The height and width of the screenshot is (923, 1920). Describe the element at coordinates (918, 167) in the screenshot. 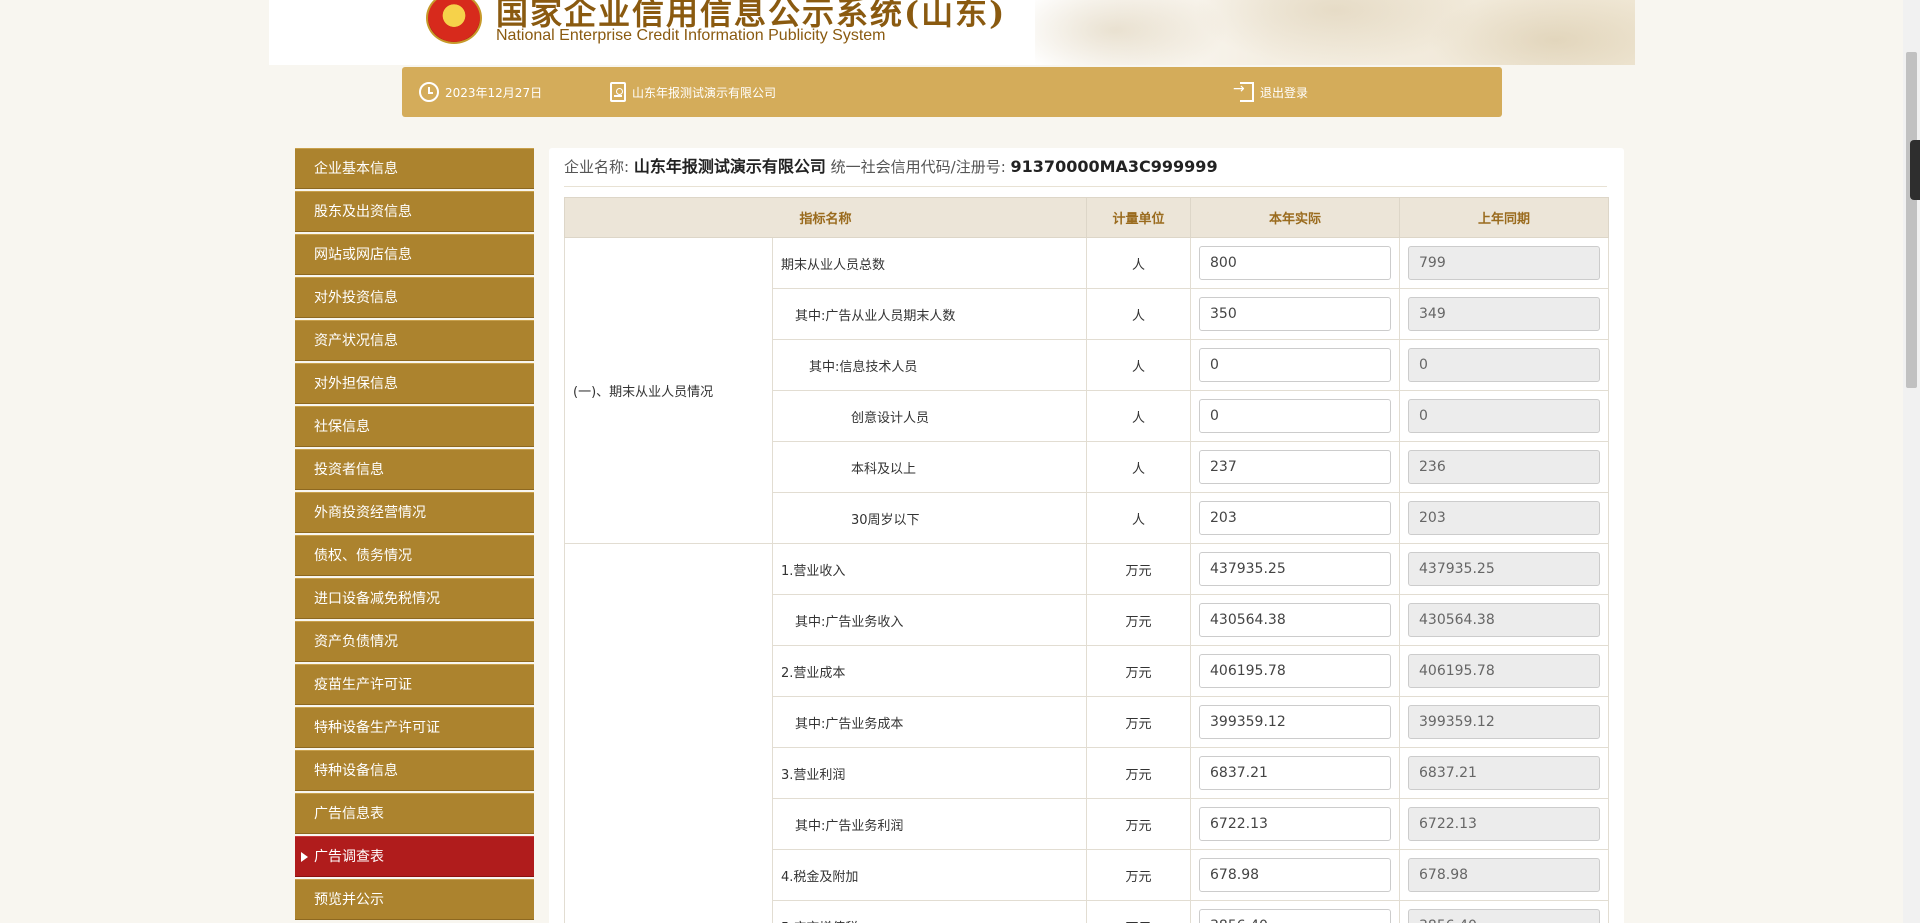

I see `credit-code-label: 统一社会信用代码/注册号:` at that location.